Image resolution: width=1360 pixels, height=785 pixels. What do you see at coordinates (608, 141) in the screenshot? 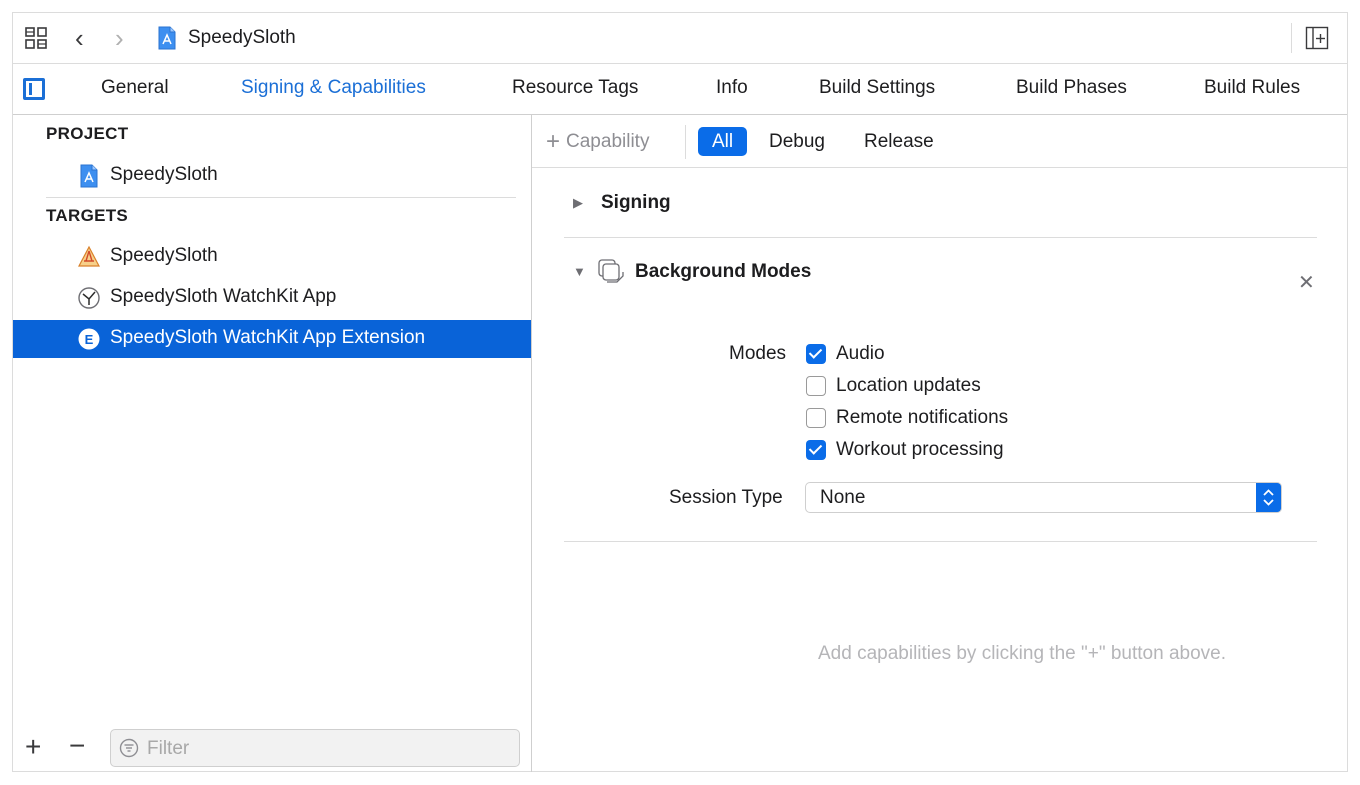
I see `add-capability-label: Capability` at bounding box center [608, 141].